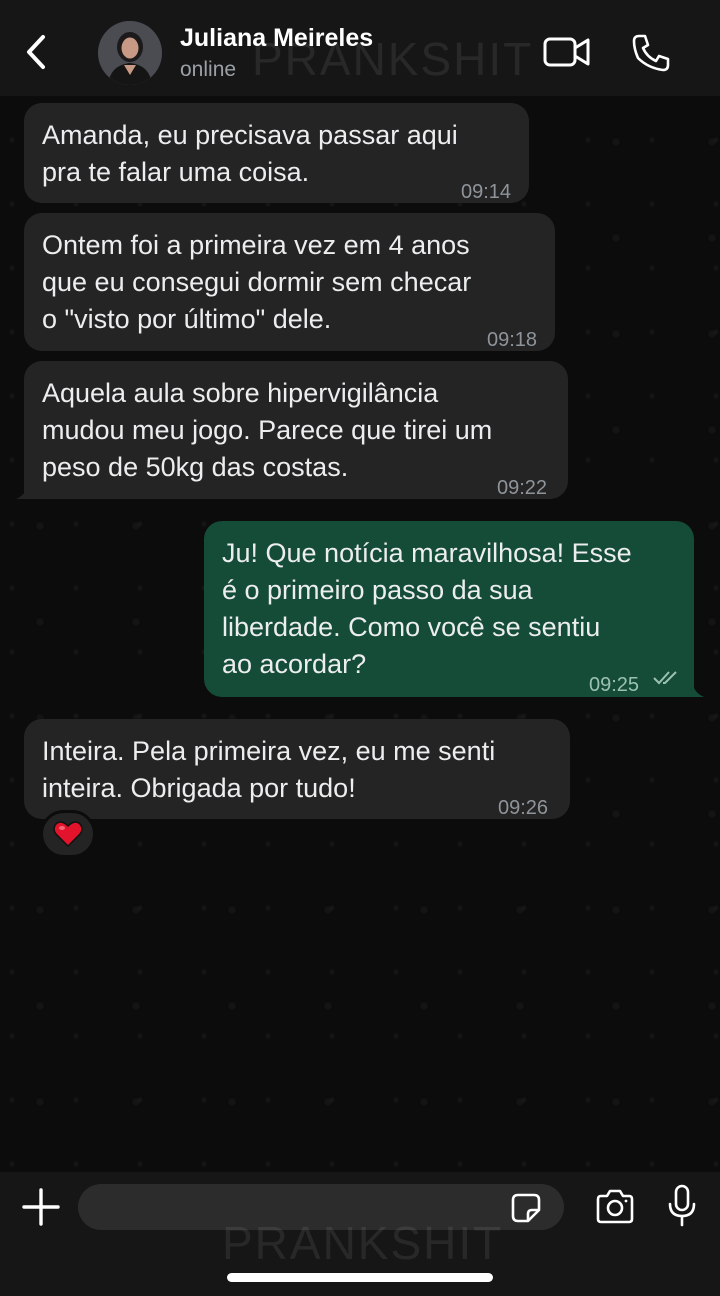 This screenshot has width=720, height=1296. I want to click on chevron-left-icon, so click(36, 52).